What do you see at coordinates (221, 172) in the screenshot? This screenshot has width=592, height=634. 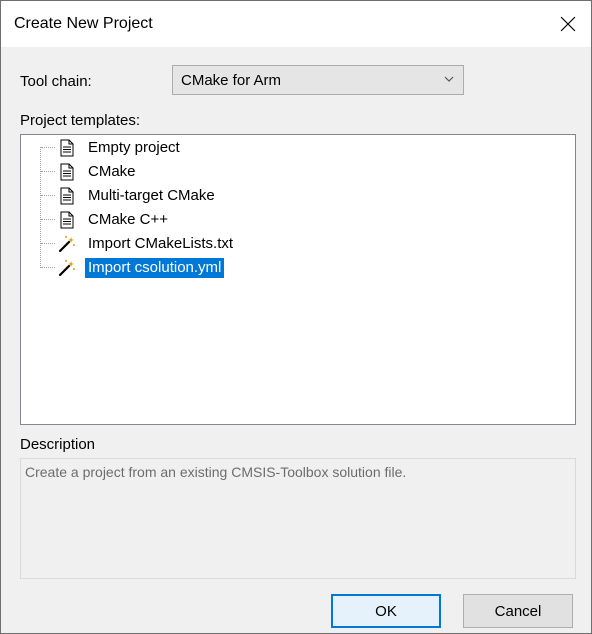 I see `template-item-cmake: CMake` at bounding box center [221, 172].